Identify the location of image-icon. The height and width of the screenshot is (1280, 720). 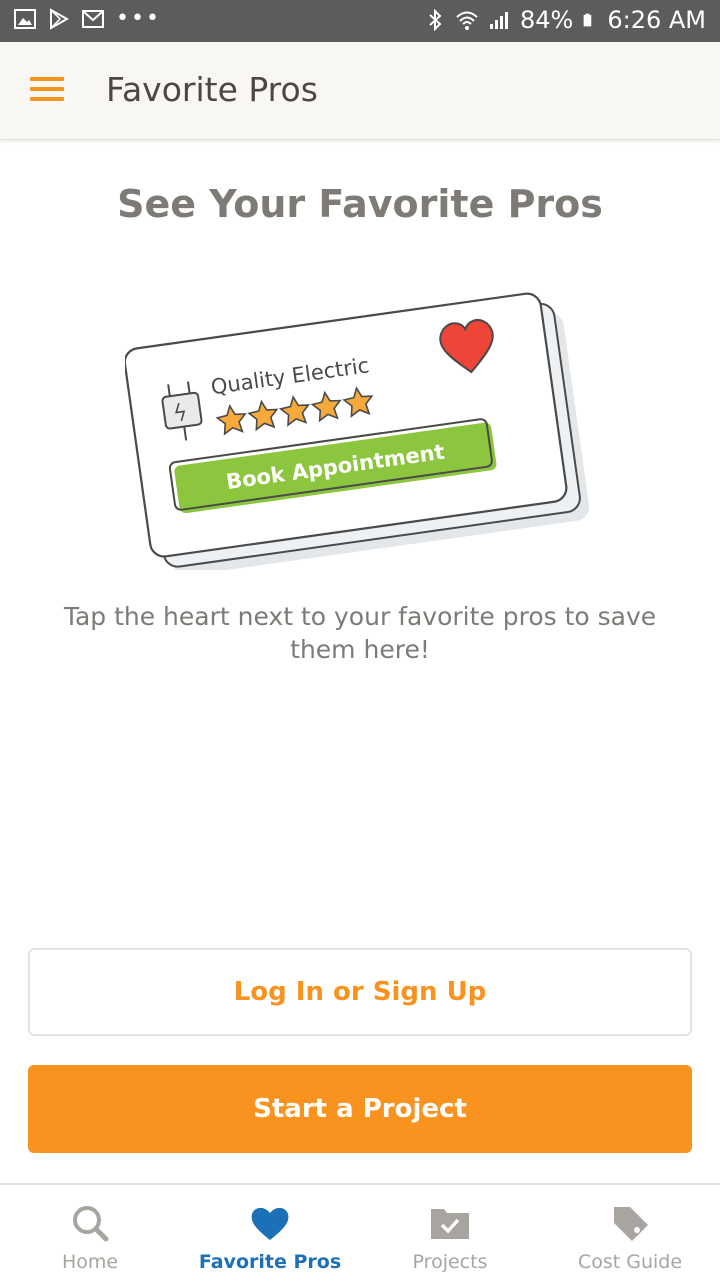
(25, 19).